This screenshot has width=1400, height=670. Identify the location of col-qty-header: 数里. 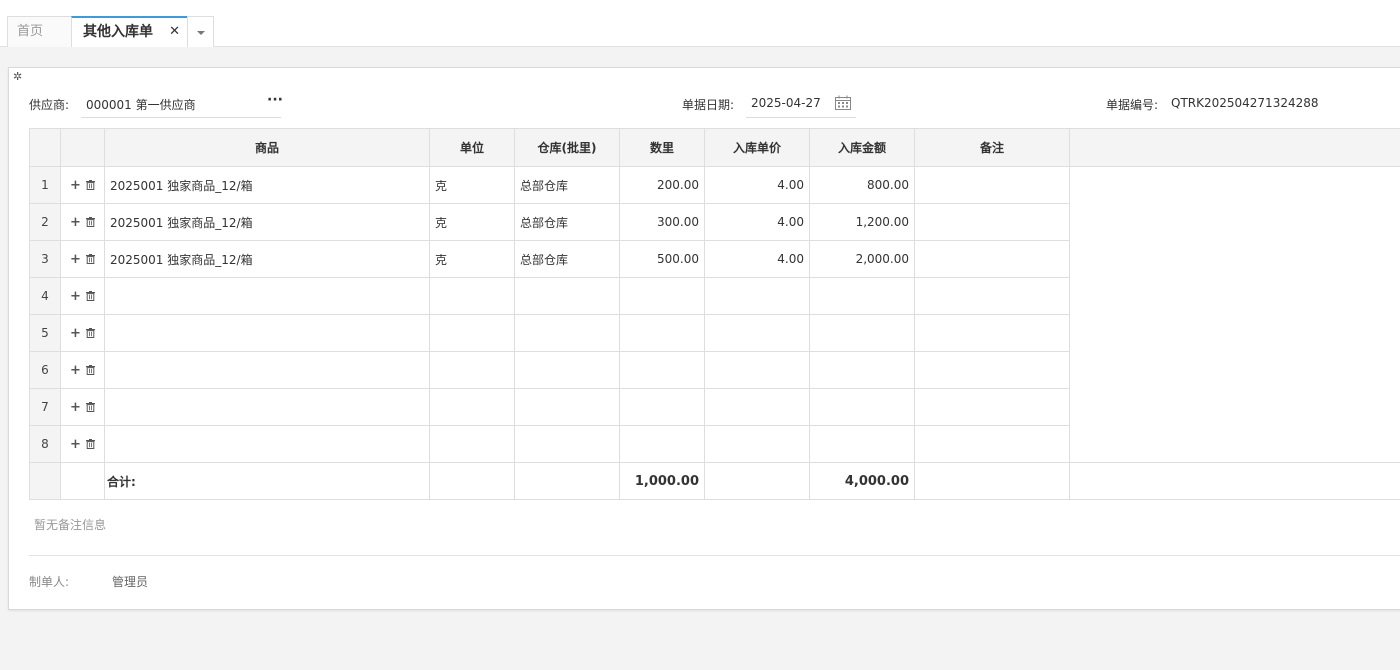
(662, 147).